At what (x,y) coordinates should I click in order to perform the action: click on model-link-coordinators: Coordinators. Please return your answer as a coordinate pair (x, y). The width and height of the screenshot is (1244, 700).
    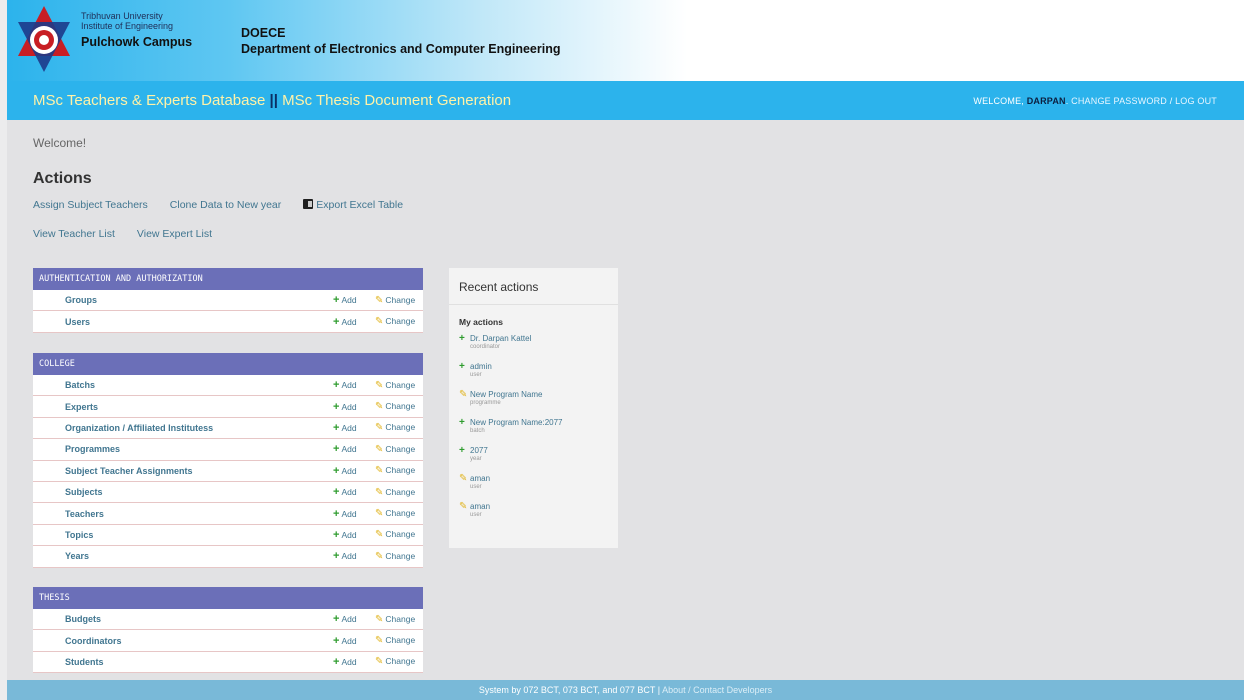
    Looking at the image, I should click on (93, 641).